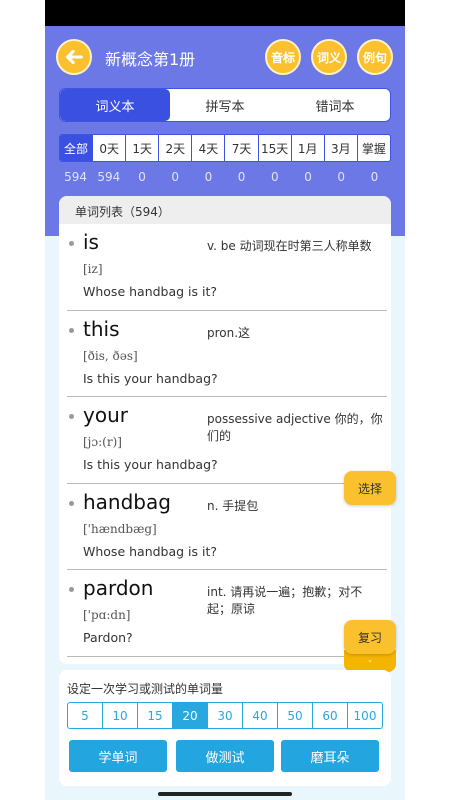 The height and width of the screenshot is (800, 450). I want to click on filter-1-day: 1天, so click(141, 148).